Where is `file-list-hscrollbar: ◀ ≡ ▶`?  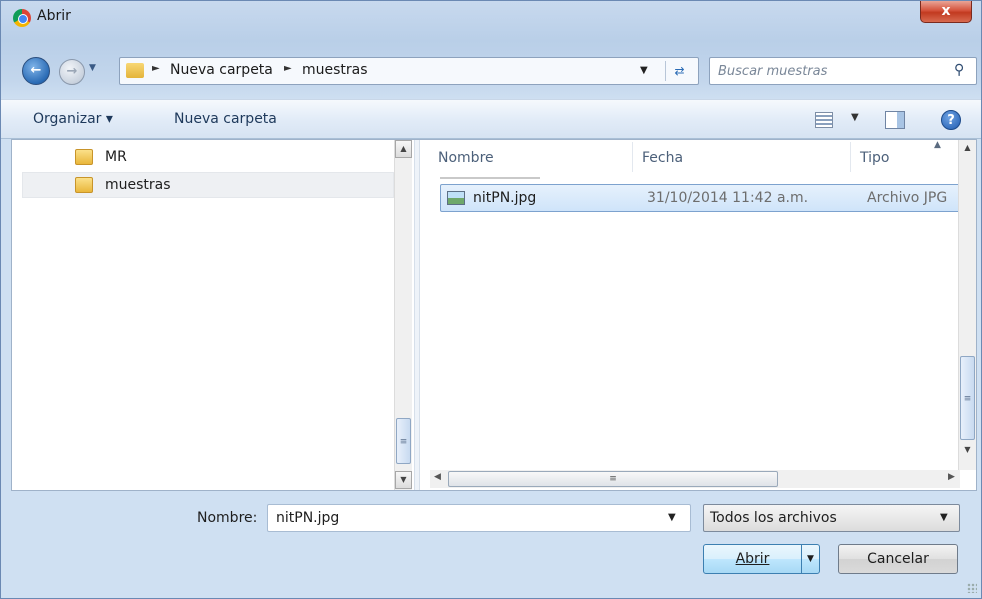
file-list-hscrollbar: ◀ ≡ ▶ is located at coordinates (695, 479).